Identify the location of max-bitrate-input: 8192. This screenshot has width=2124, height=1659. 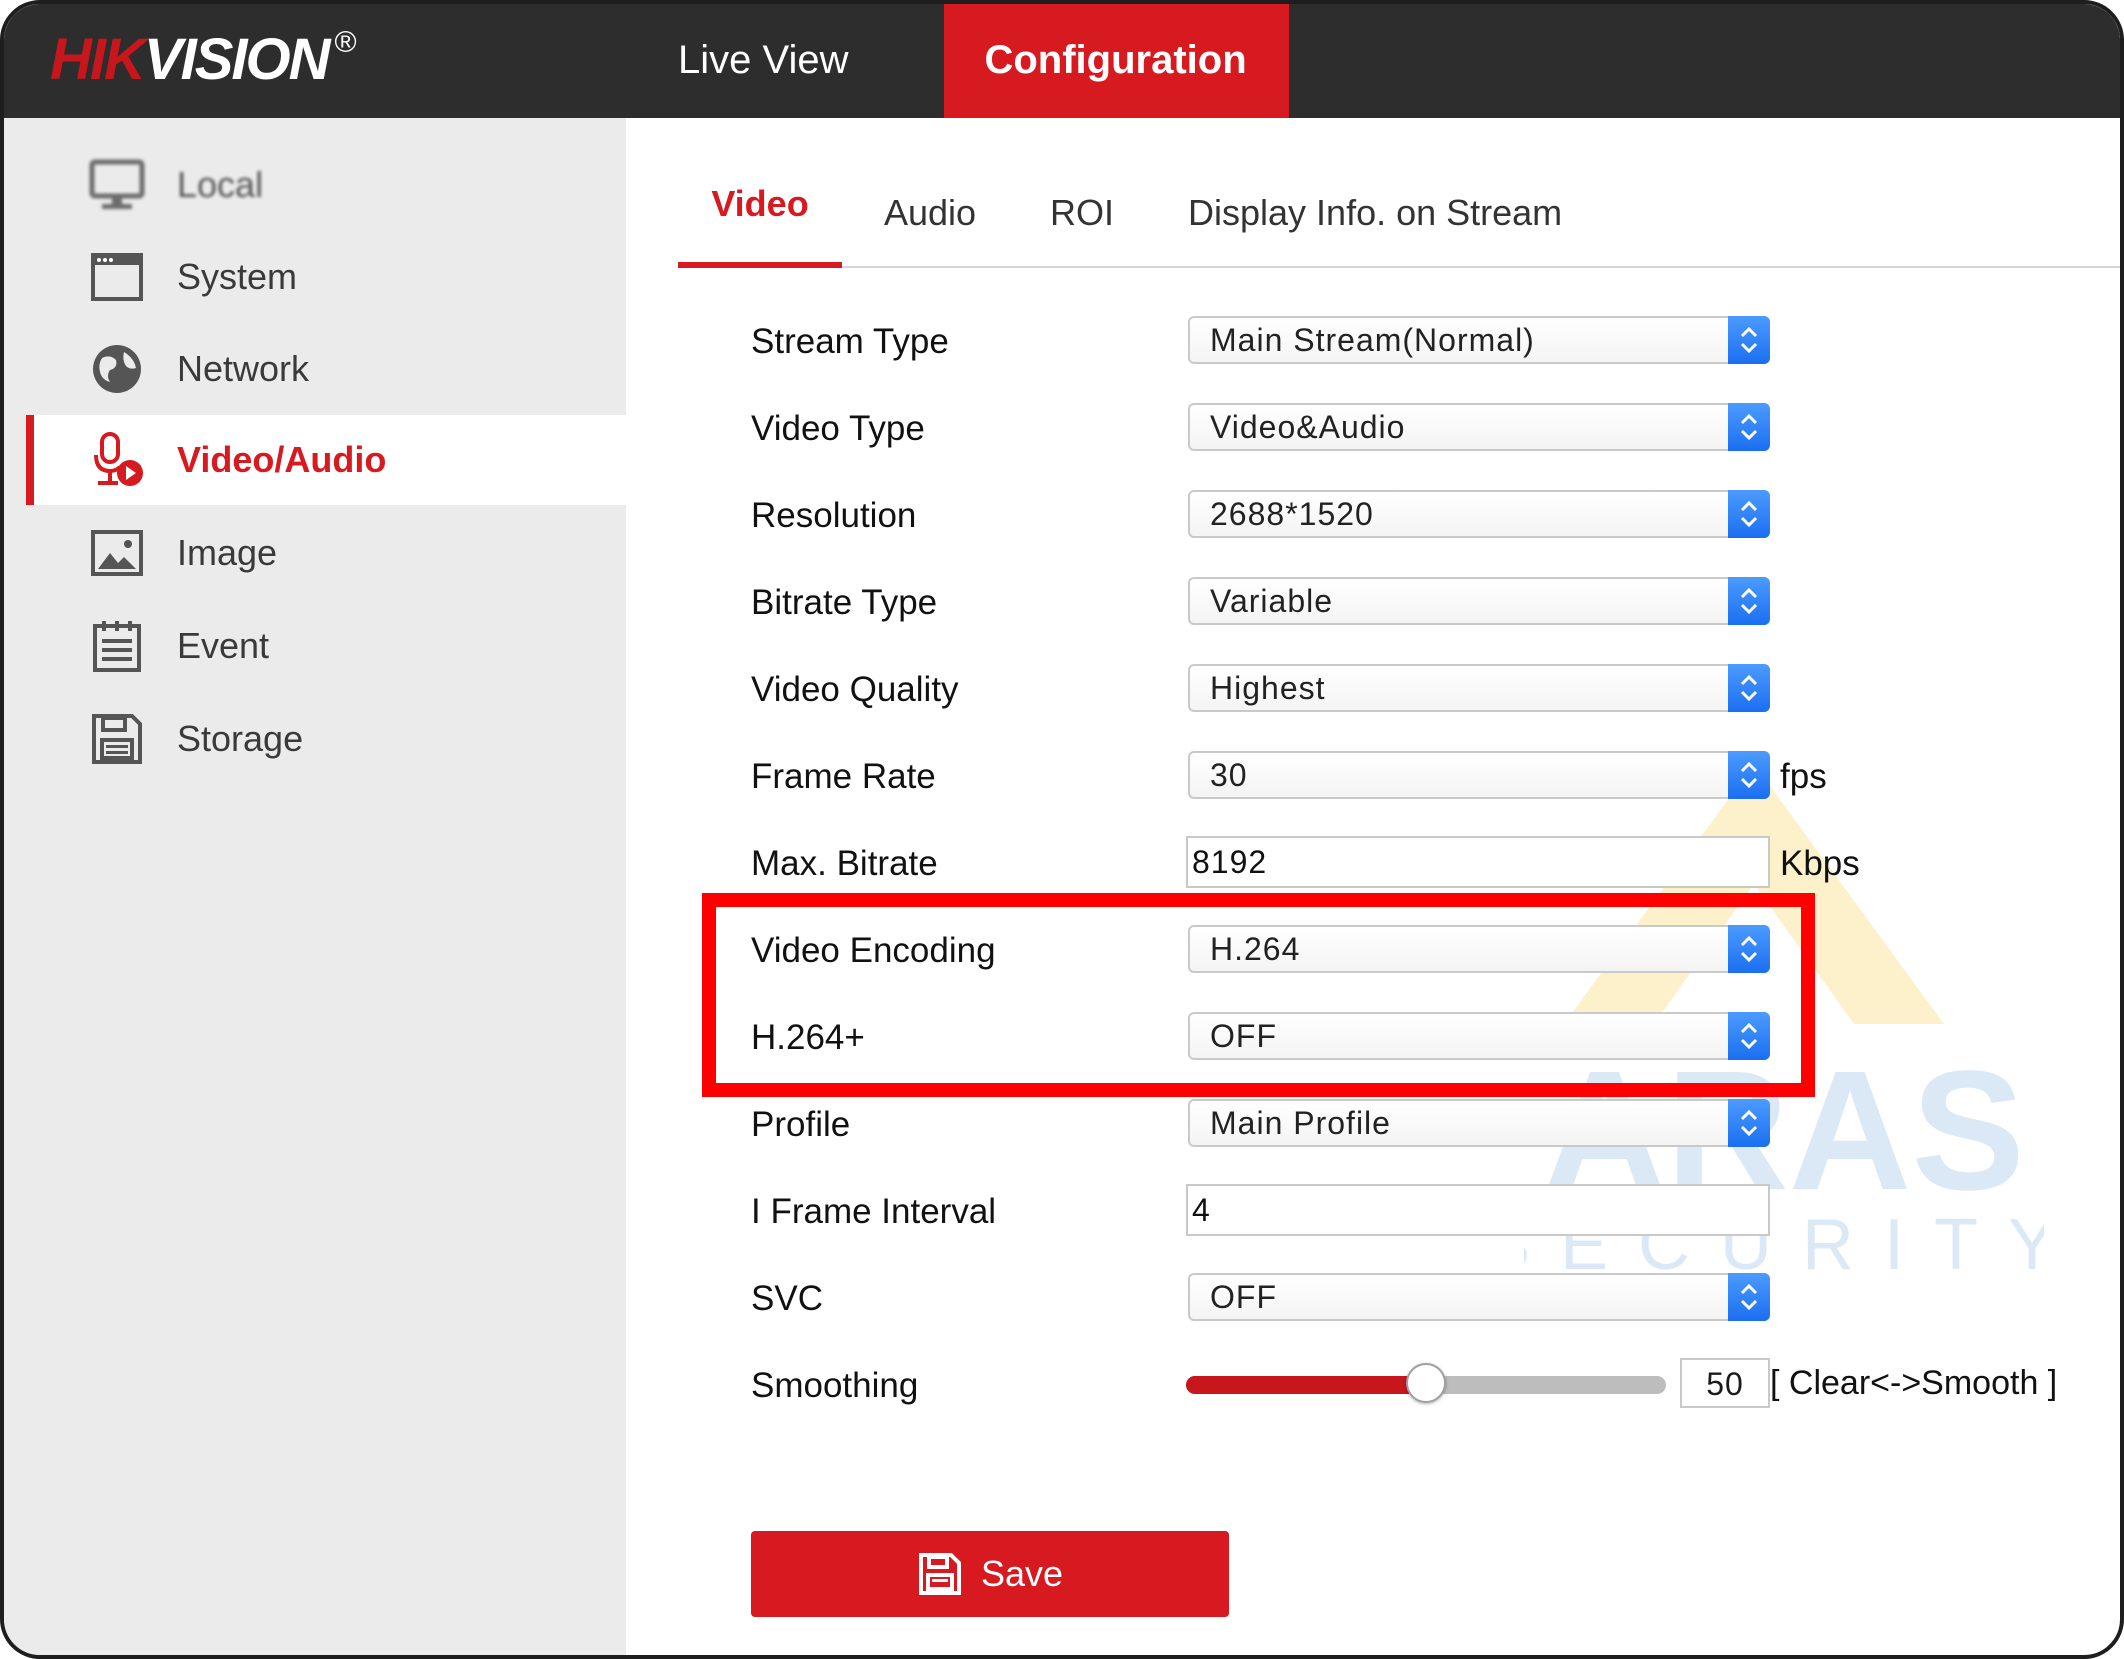
(1478, 862).